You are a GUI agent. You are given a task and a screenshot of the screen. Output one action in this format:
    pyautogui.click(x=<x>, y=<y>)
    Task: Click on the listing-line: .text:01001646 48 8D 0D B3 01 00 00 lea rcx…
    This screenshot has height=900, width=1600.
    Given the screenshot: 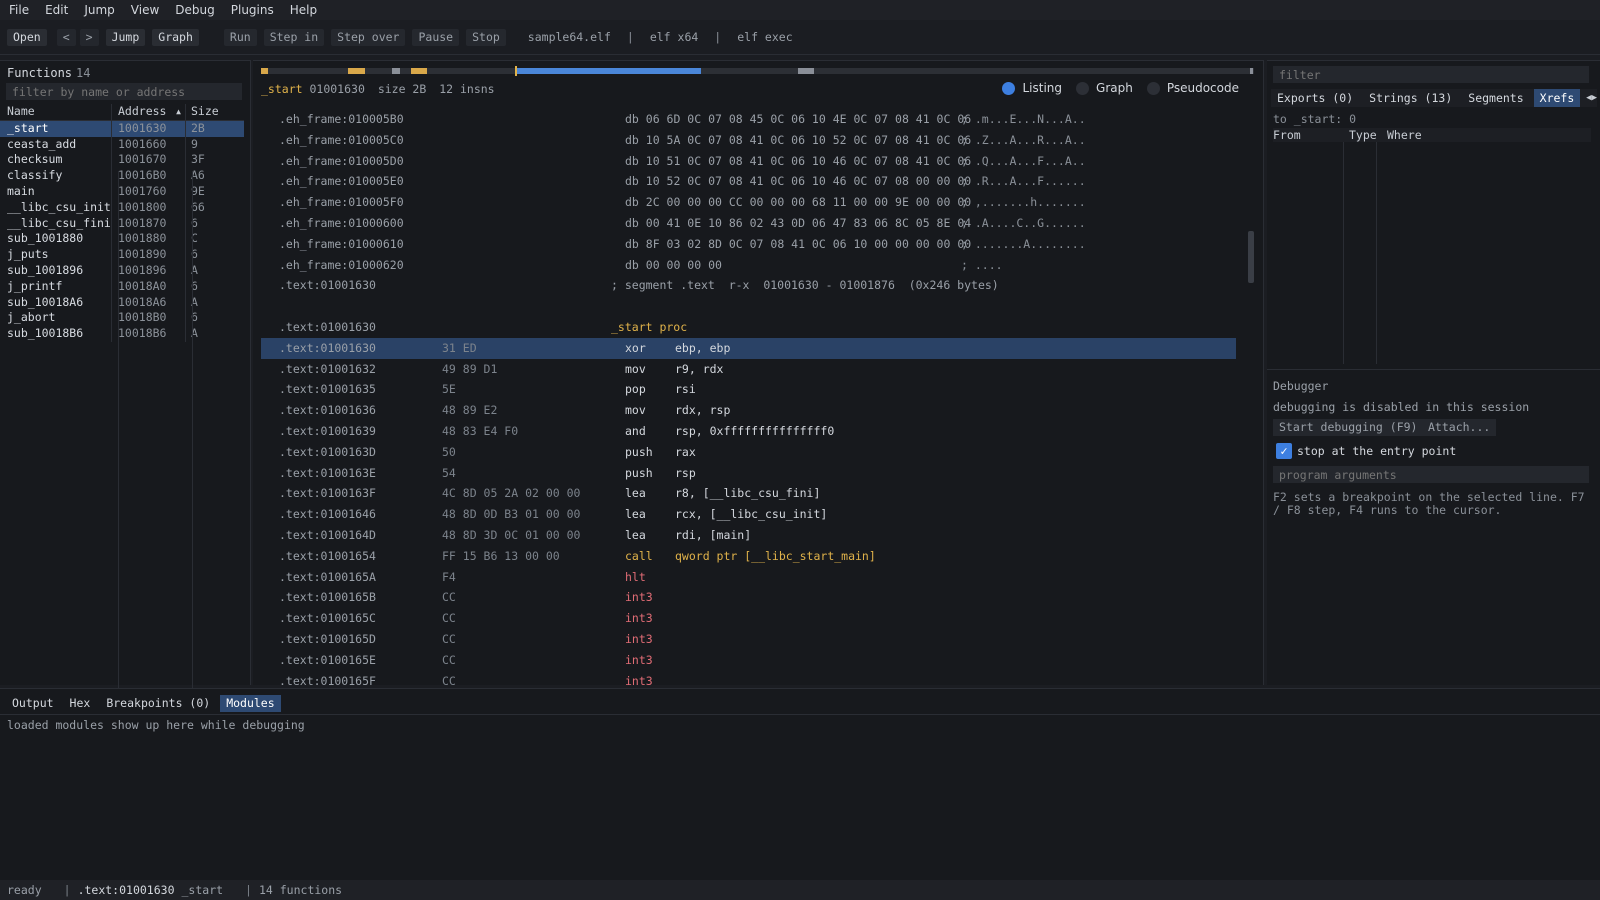 What is the action you would take?
    pyautogui.click(x=748, y=514)
    